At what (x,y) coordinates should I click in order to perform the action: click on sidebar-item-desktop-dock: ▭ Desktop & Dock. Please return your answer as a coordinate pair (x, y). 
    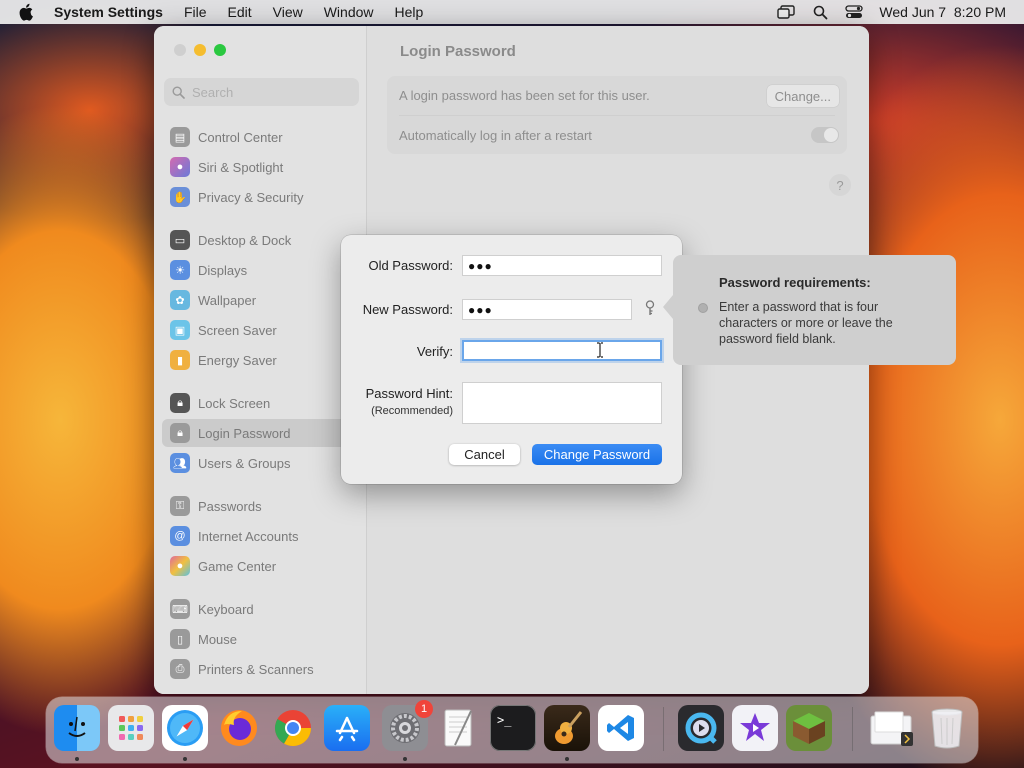
    Looking at the image, I should click on (260, 240).